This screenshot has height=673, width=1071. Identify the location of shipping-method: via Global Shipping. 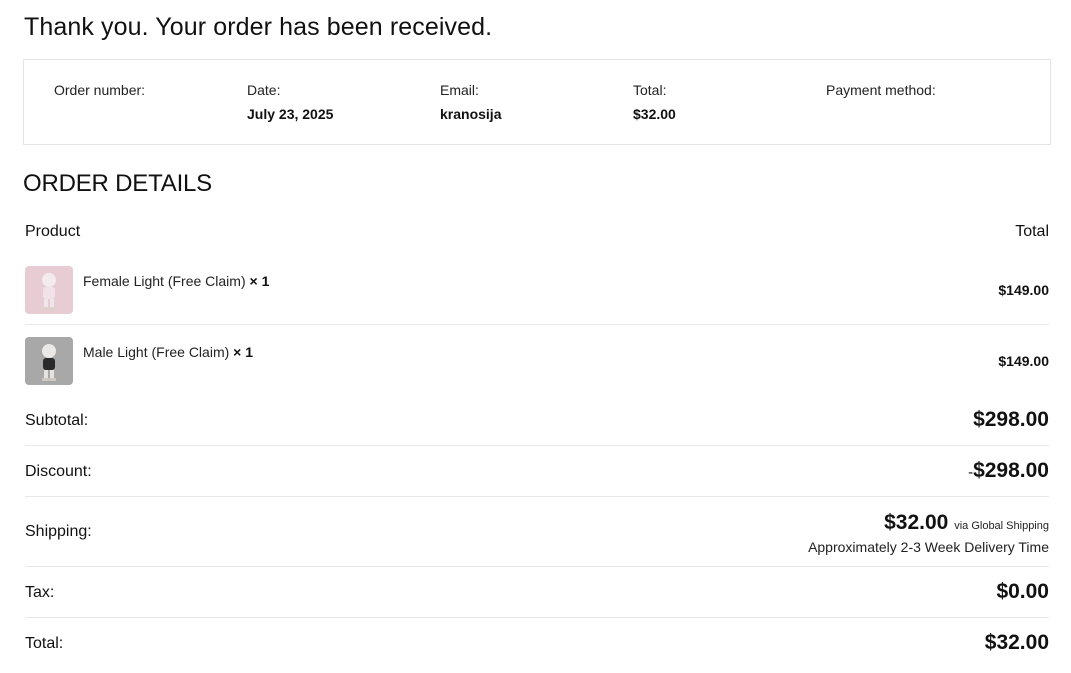
(1001, 526).